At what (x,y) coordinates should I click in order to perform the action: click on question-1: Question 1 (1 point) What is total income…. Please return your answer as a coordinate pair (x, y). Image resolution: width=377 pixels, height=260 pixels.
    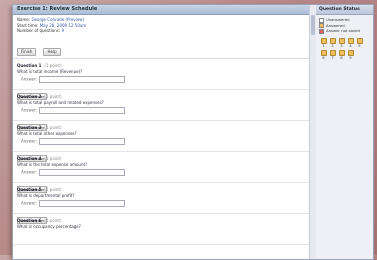
    Looking at the image, I should click on (161, 79).